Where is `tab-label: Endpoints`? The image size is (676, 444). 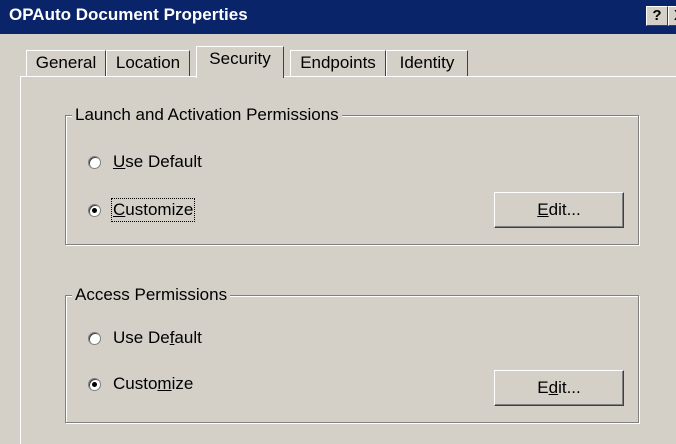 tab-label: Endpoints is located at coordinates (338, 62).